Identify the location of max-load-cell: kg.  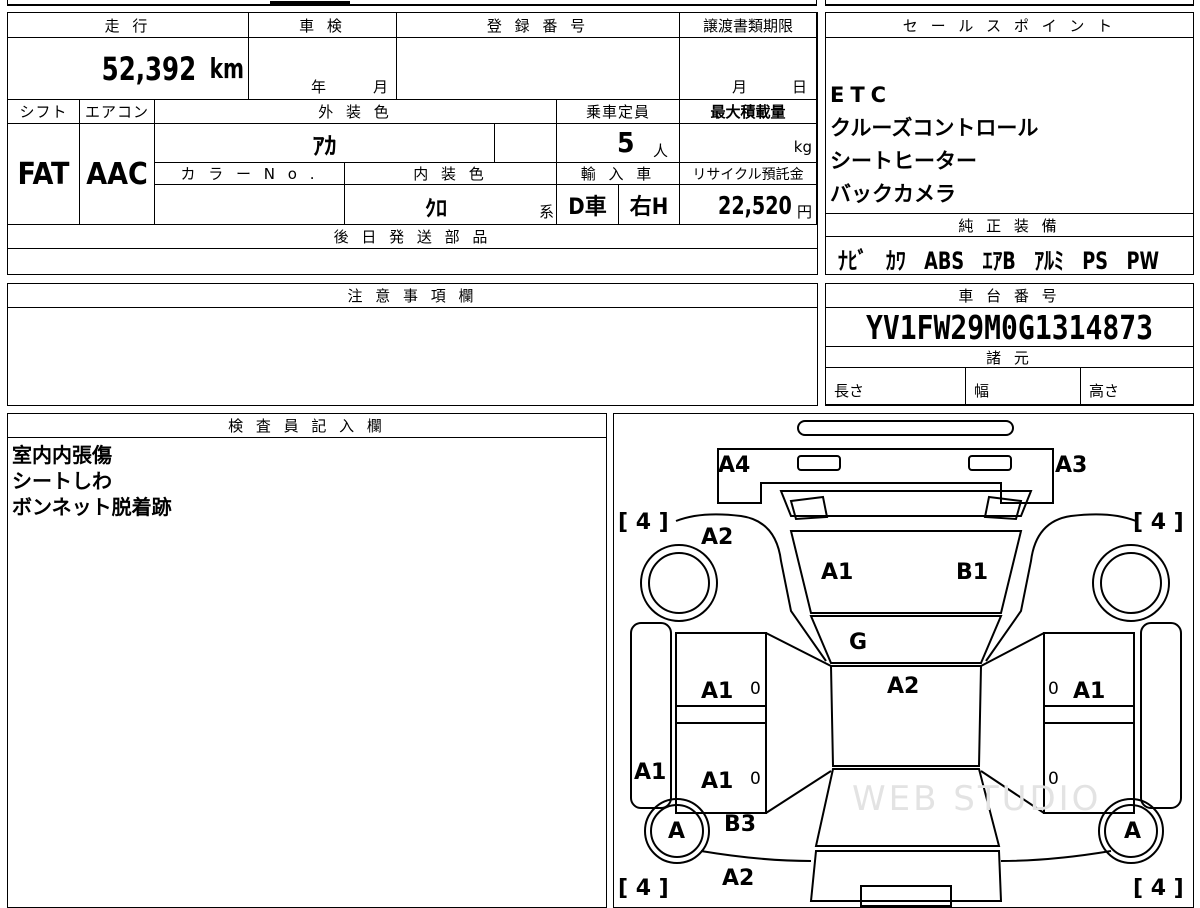
(748, 143).